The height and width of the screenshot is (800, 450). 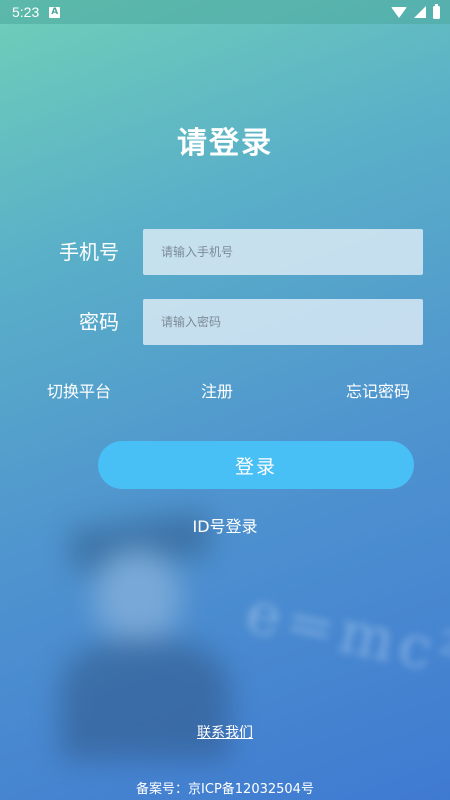 I want to click on switch-platform-link: 切换平台, so click(x=79, y=390).